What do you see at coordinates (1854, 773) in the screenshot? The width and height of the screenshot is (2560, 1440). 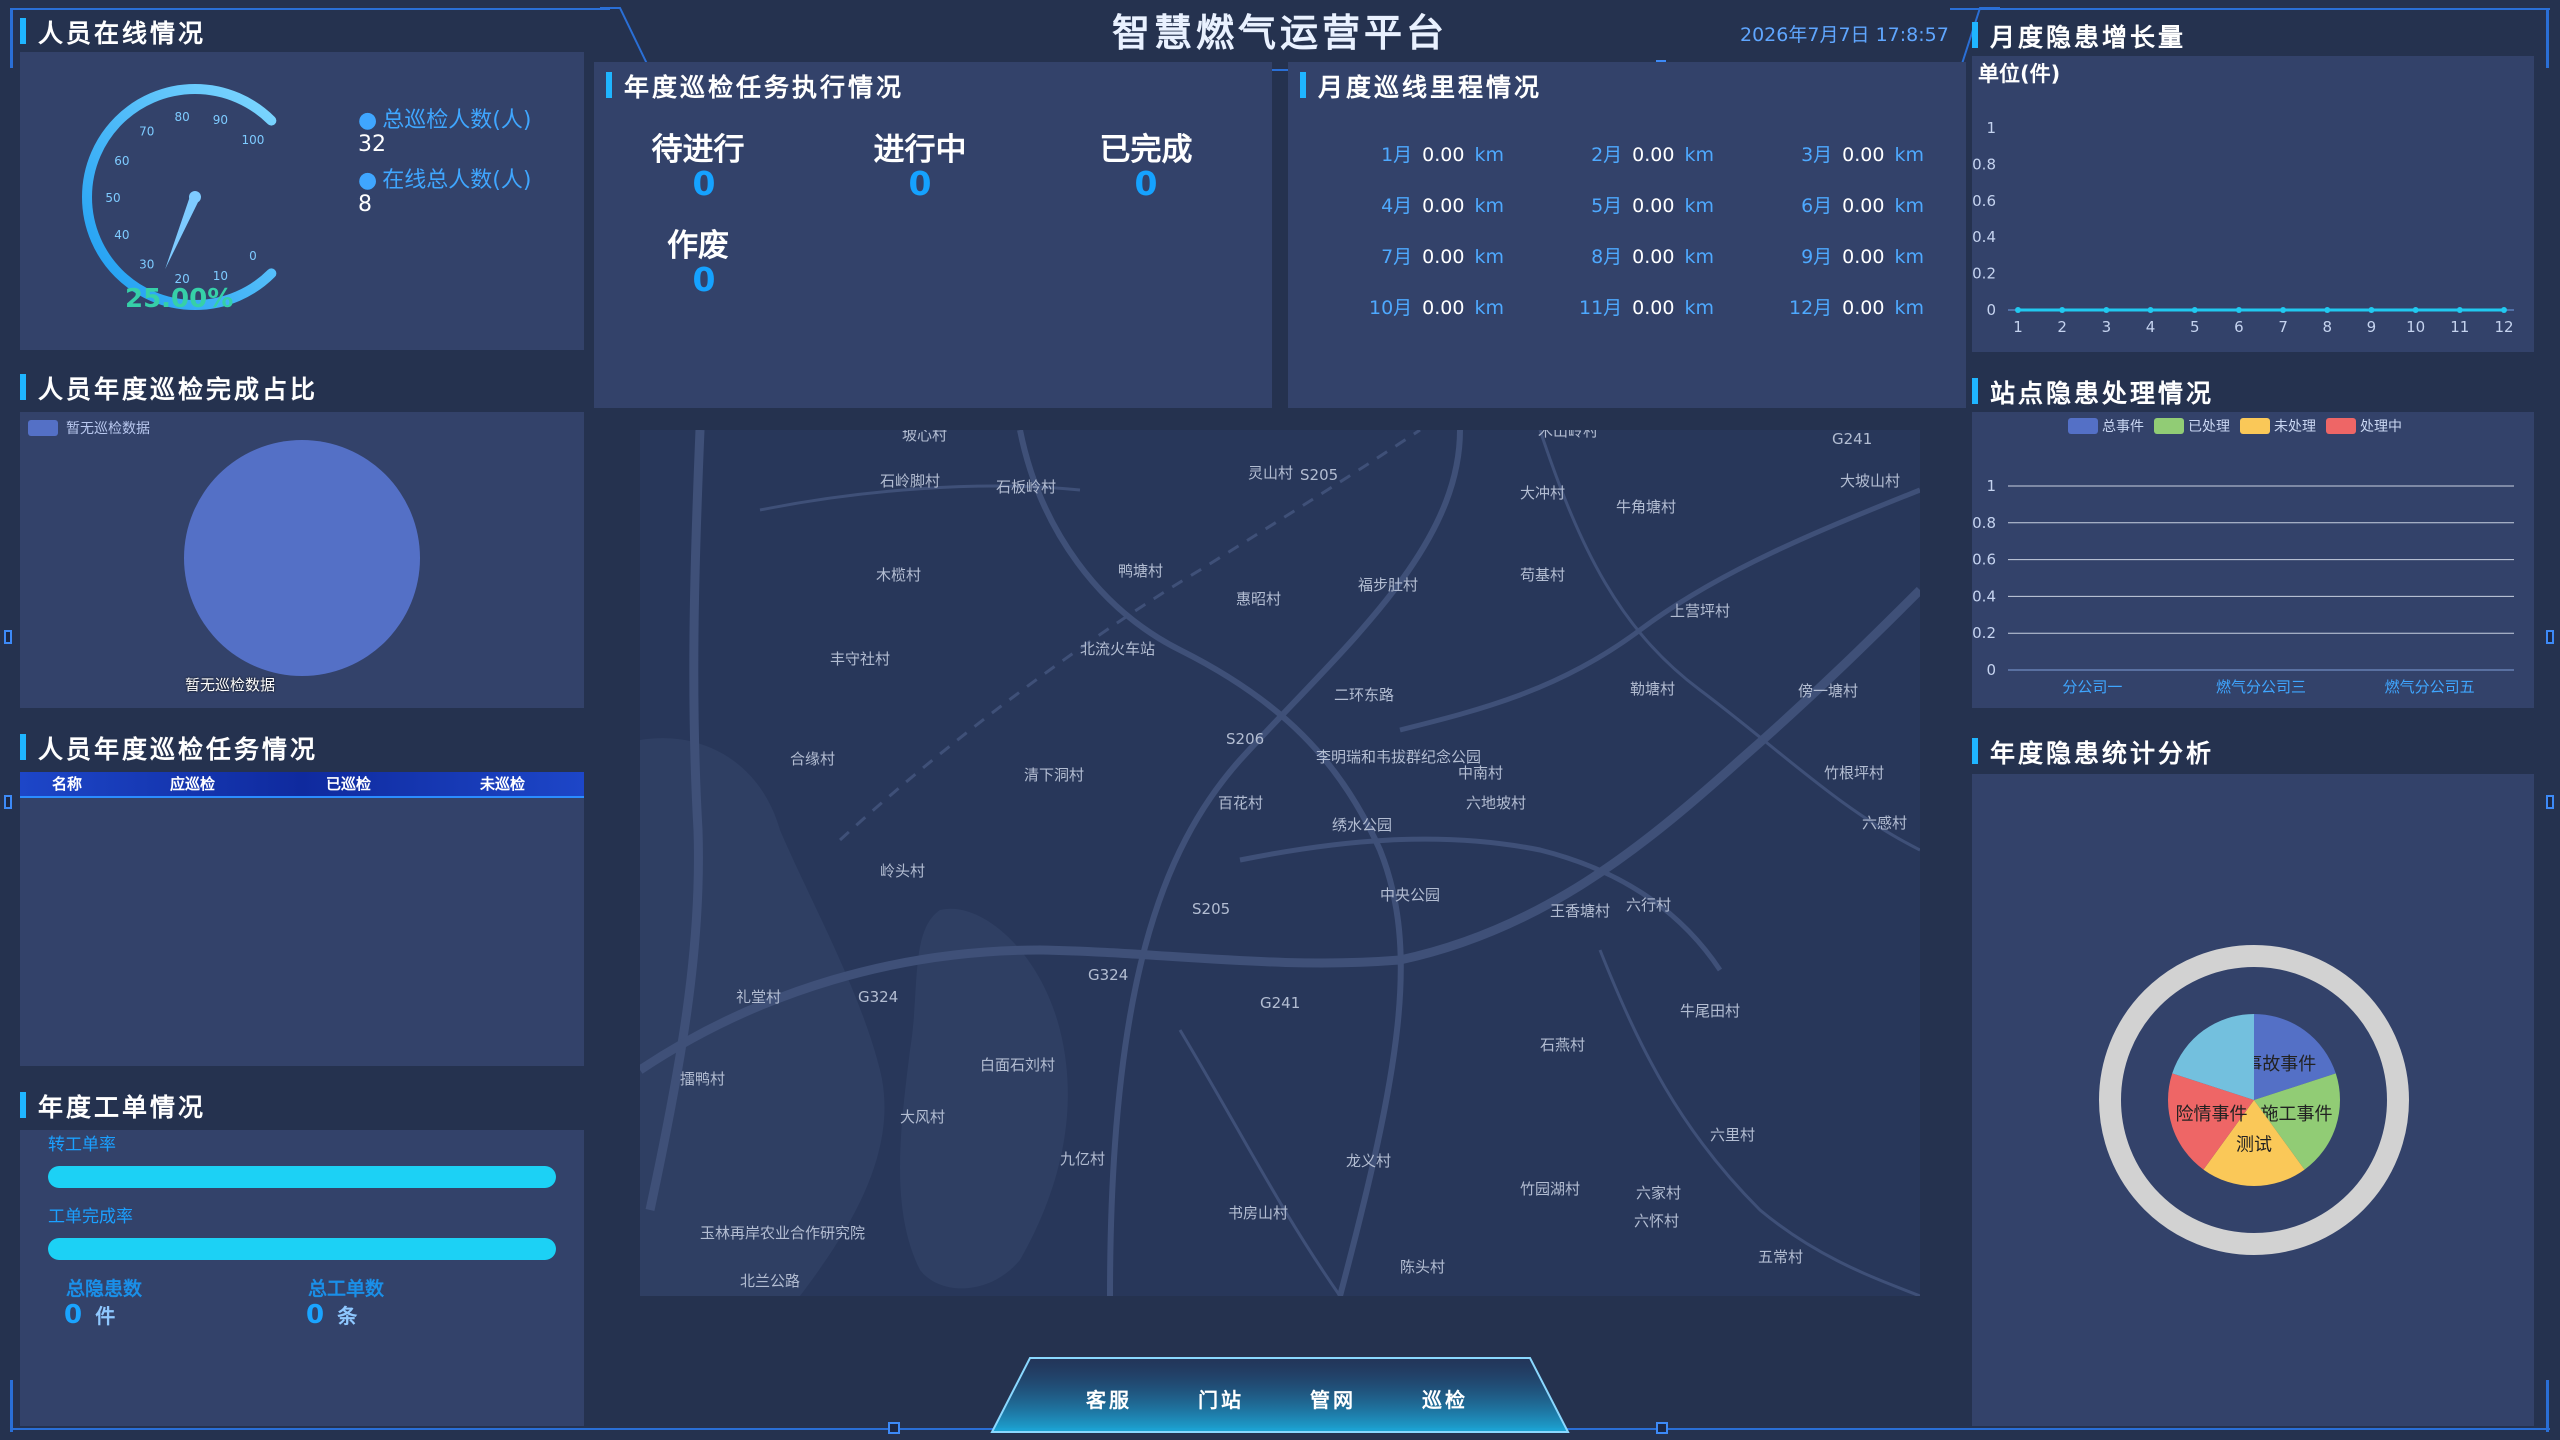 I see `map-place-label: 竹根坪村` at bounding box center [1854, 773].